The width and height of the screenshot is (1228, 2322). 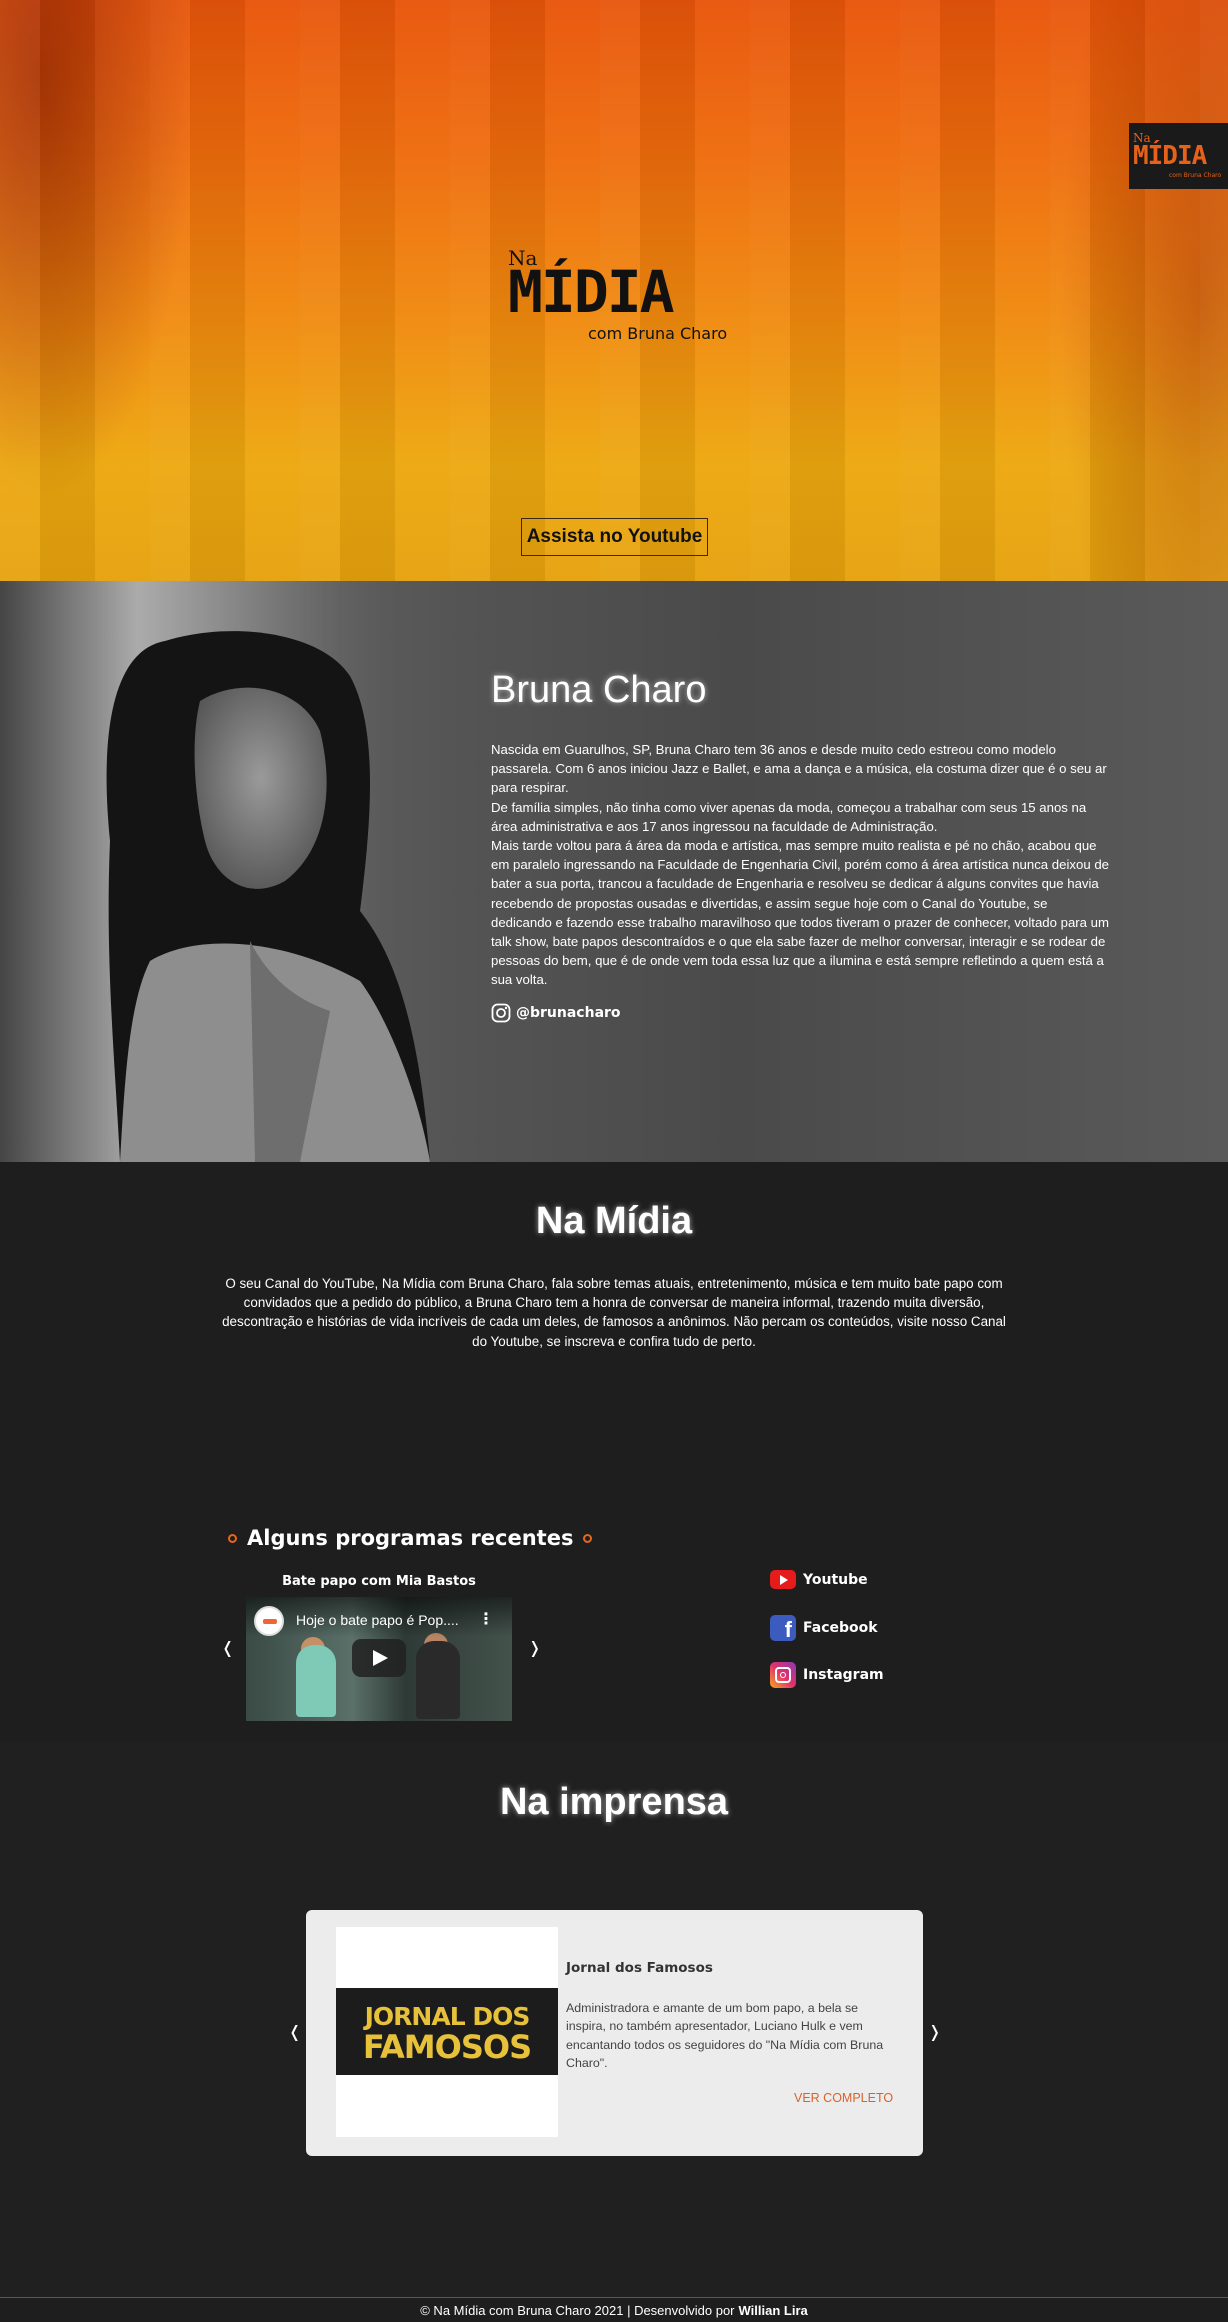 I want to click on hero-logo: Na MÍDIA com Bruna Charo, so click(x=623, y=296).